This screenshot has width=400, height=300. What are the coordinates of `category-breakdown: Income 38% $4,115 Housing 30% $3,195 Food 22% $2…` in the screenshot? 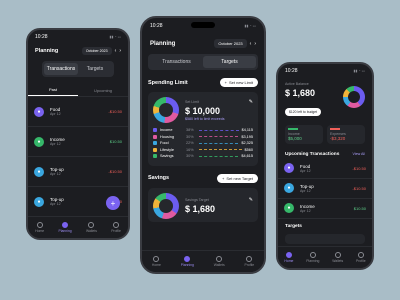 It's located at (203, 143).